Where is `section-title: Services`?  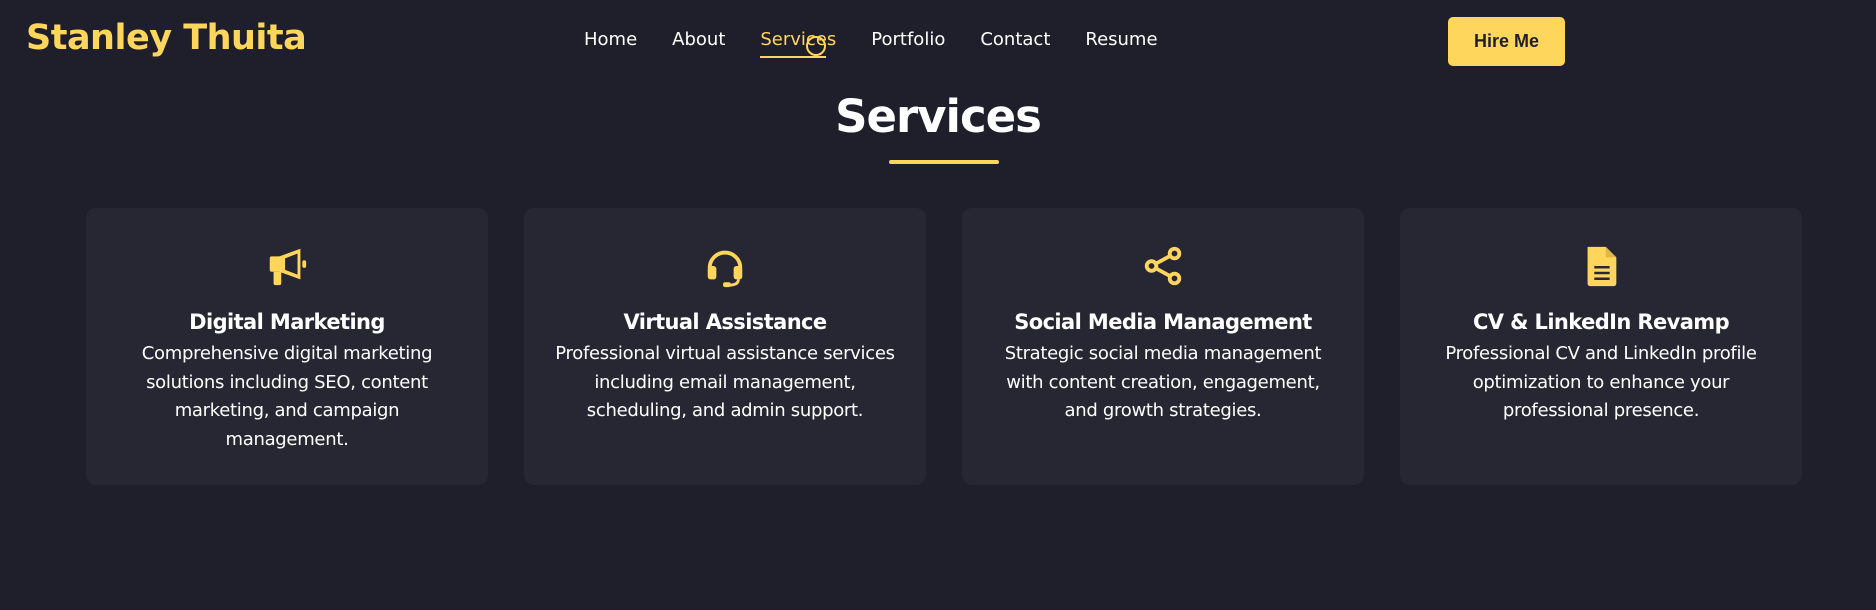
section-title: Services is located at coordinates (938, 116).